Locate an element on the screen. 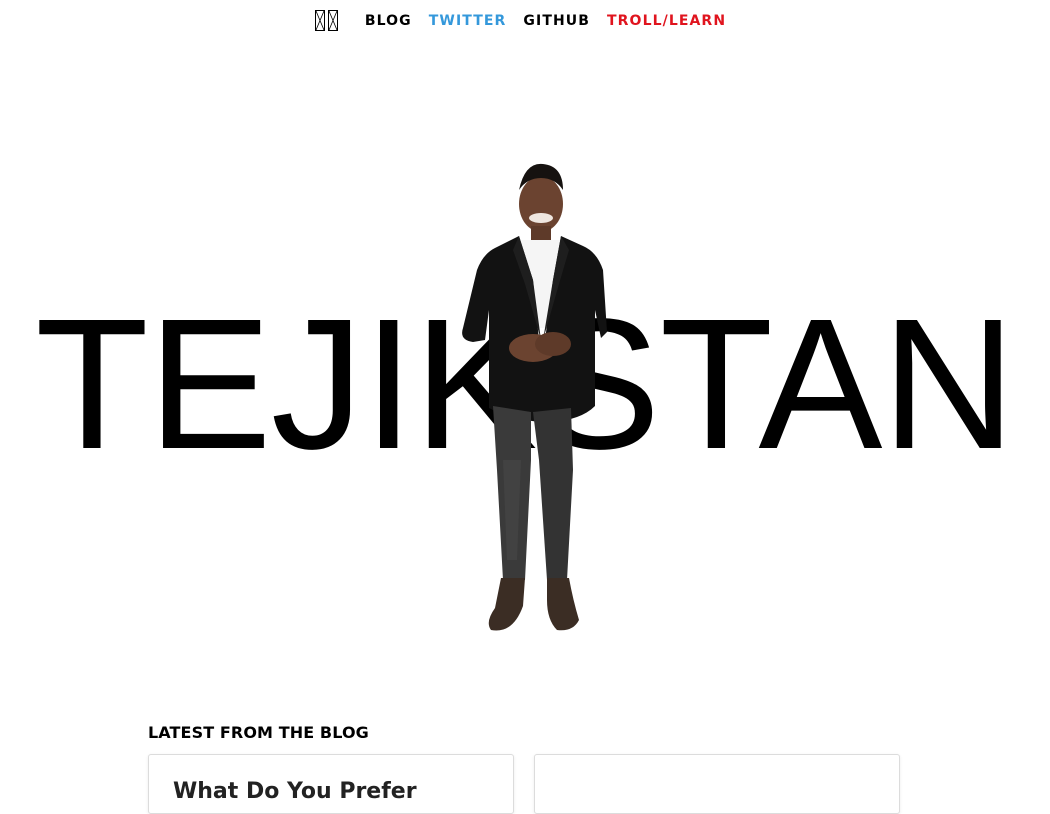 Image resolution: width=1050 pixels, height=814 pixels. top-nav: BLOG TWITTER GITHUB TROLL/LEARN is located at coordinates (525, 20).